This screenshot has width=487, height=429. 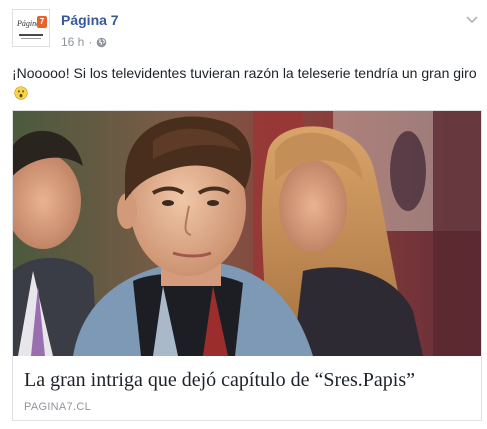 What do you see at coordinates (101, 42) in the screenshot?
I see `globe-icon` at bounding box center [101, 42].